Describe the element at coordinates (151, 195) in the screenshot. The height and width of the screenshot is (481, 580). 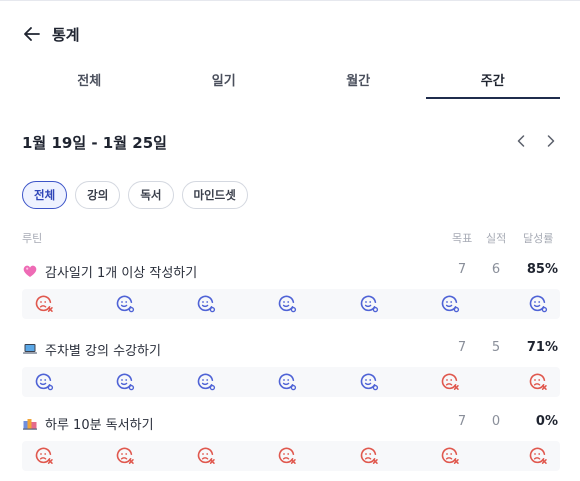
I see `filter-chip-reading: 독서` at that location.